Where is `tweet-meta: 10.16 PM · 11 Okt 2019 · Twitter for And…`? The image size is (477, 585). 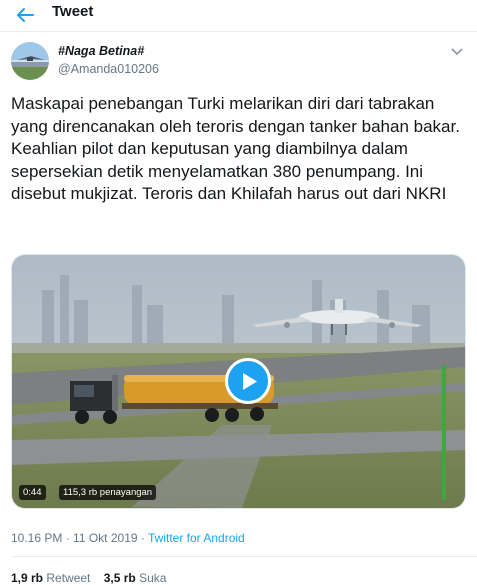 tweet-meta: 10.16 PM · 11 Okt 2019 · Twitter for And… is located at coordinates (128, 538).